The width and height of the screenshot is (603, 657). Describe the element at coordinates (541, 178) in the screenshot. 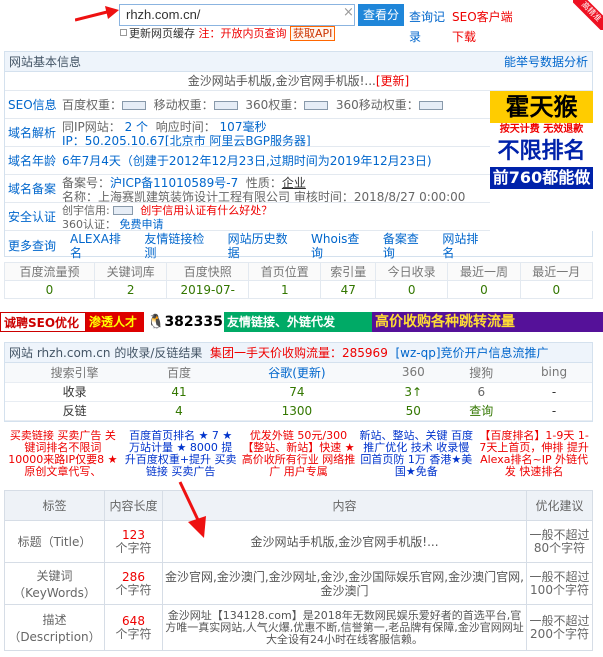

I see `ad-bottom: 前760都能做` at that location.